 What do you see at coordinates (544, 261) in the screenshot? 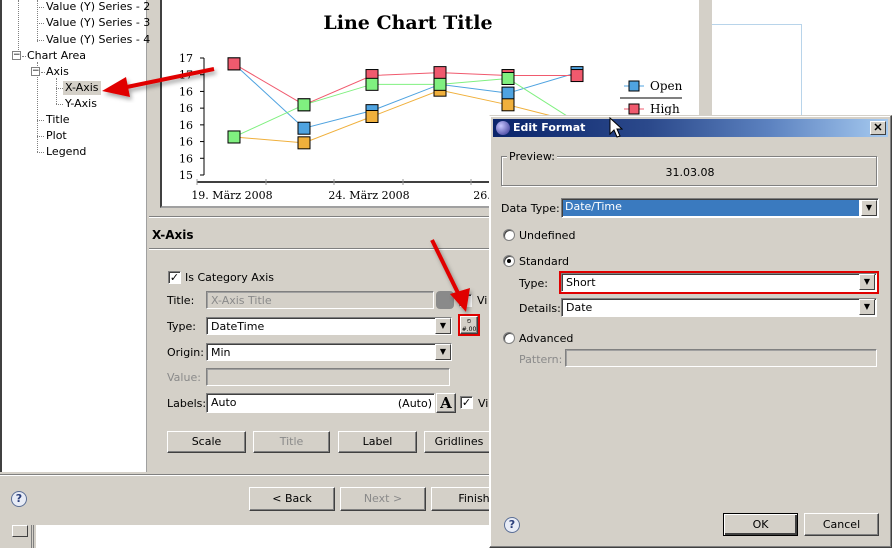
I see `standard-label: Standard` at bounding box center [544, 261].